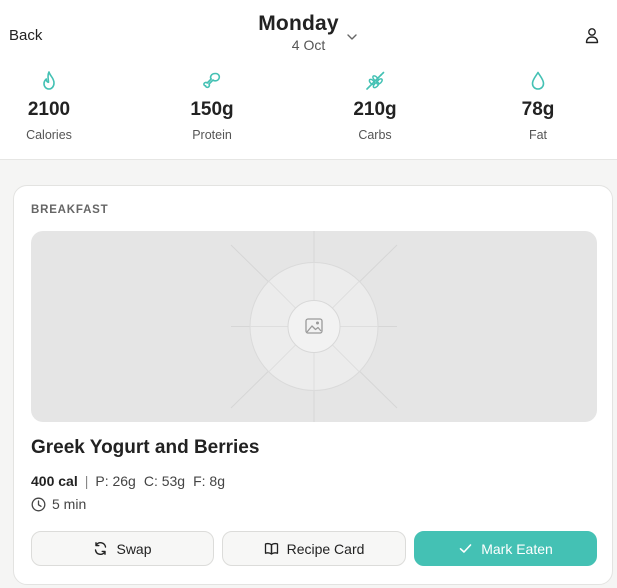 This screenshot has width=617, height=588. I want to click on fat-value: 78g, so click(538, 109).